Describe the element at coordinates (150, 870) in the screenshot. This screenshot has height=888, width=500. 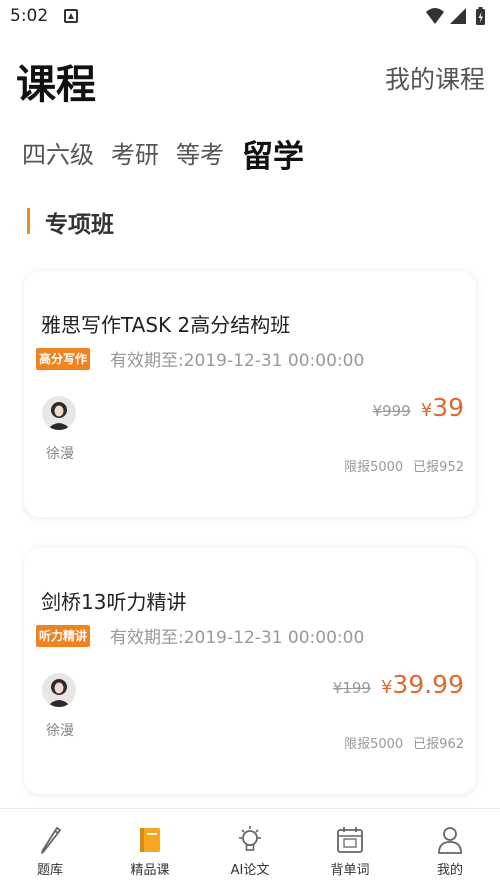
I see `nav-label: 精品课` at that location.